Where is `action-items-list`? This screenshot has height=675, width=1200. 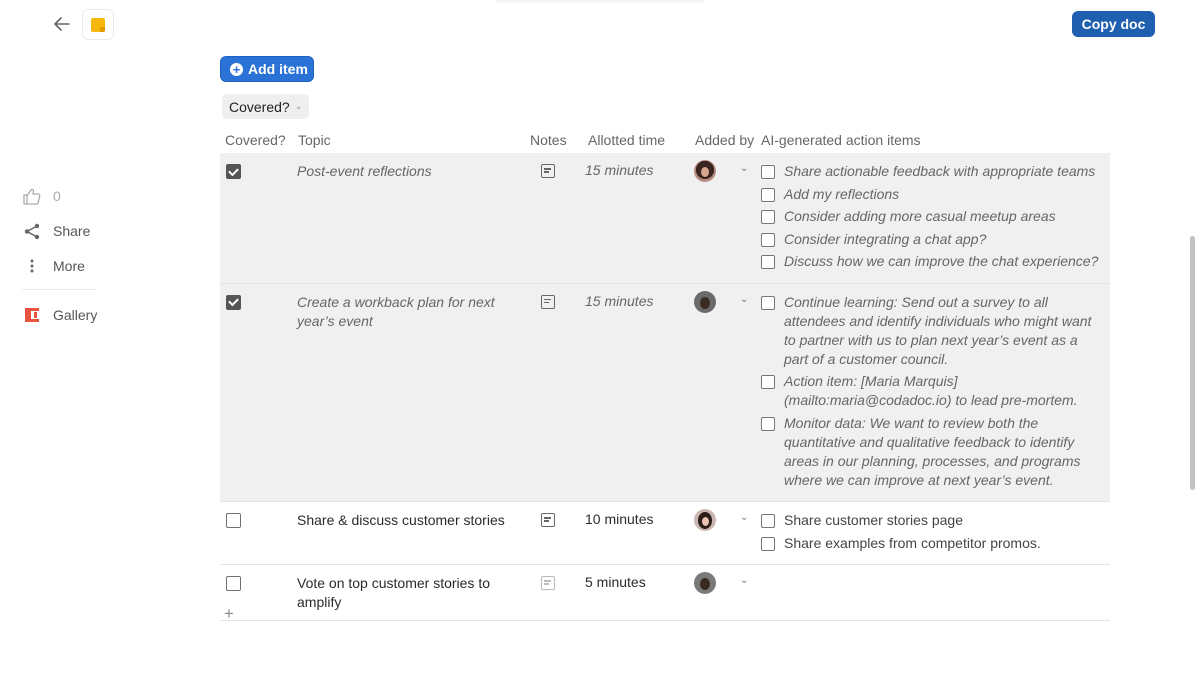 action-items-list is located at coordinates (935, 592).